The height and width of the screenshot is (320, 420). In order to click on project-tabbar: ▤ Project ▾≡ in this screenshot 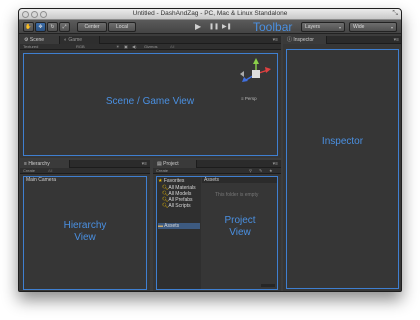, I will do `click(217, 164)`.